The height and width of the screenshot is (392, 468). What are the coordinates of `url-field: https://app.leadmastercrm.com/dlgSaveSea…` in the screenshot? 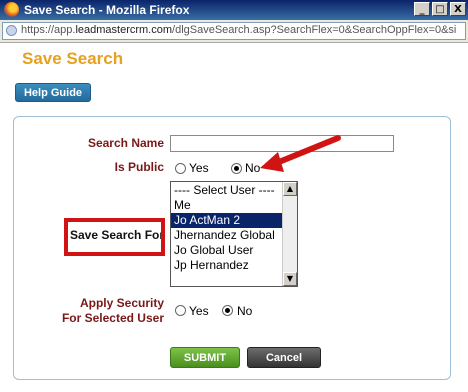 It's located at (234, 31).